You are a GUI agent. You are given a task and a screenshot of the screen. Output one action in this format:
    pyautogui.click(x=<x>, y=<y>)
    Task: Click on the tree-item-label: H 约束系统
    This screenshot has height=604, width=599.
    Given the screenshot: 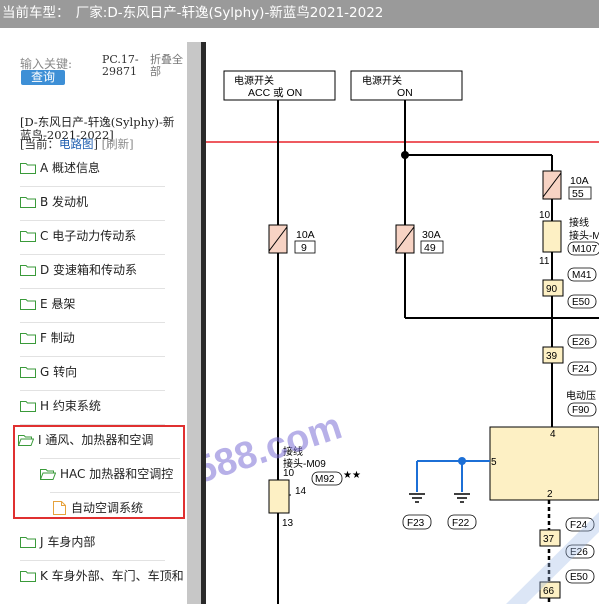 What is the action you would take?
    pyautogui.click(x=70, y=406)
    